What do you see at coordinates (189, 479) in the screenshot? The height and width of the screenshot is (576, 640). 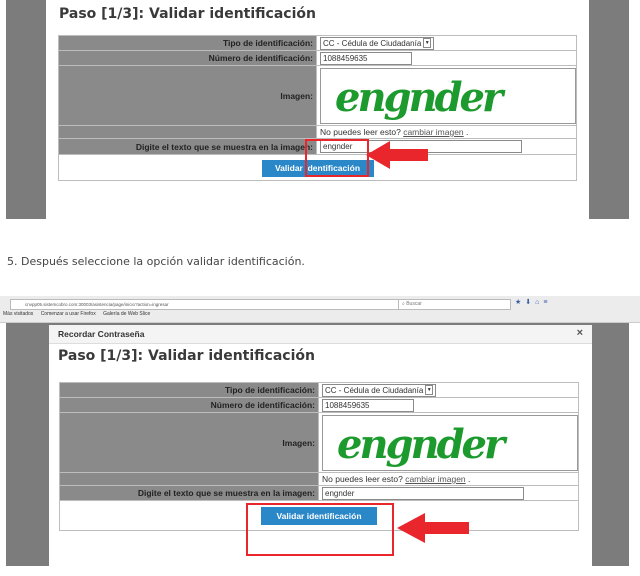 I see `empty-label-cell-bottom` at bounding box center [189, 479].